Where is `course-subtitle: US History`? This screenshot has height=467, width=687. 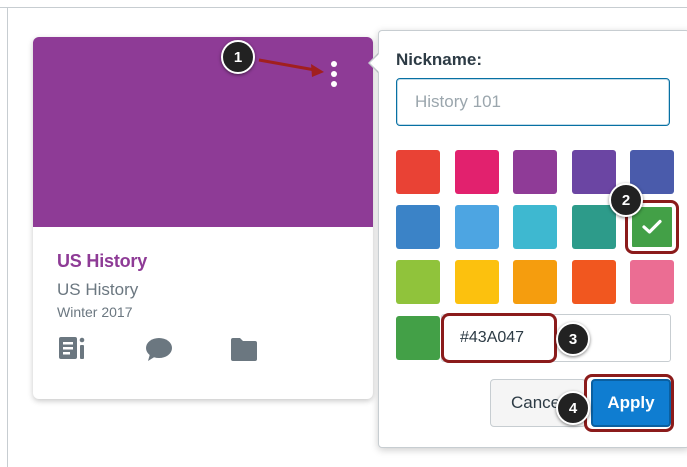 course-subtitle: US History is located at coordinates (98, 289).